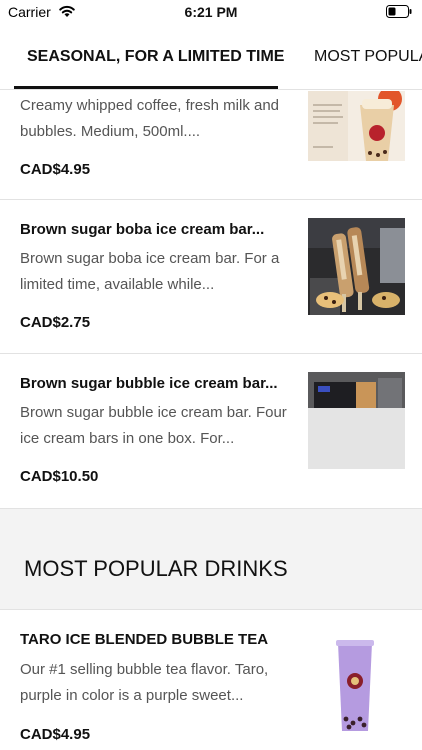 The image size is (422, 750). I want to click on battery-icon, so click(399, 11).